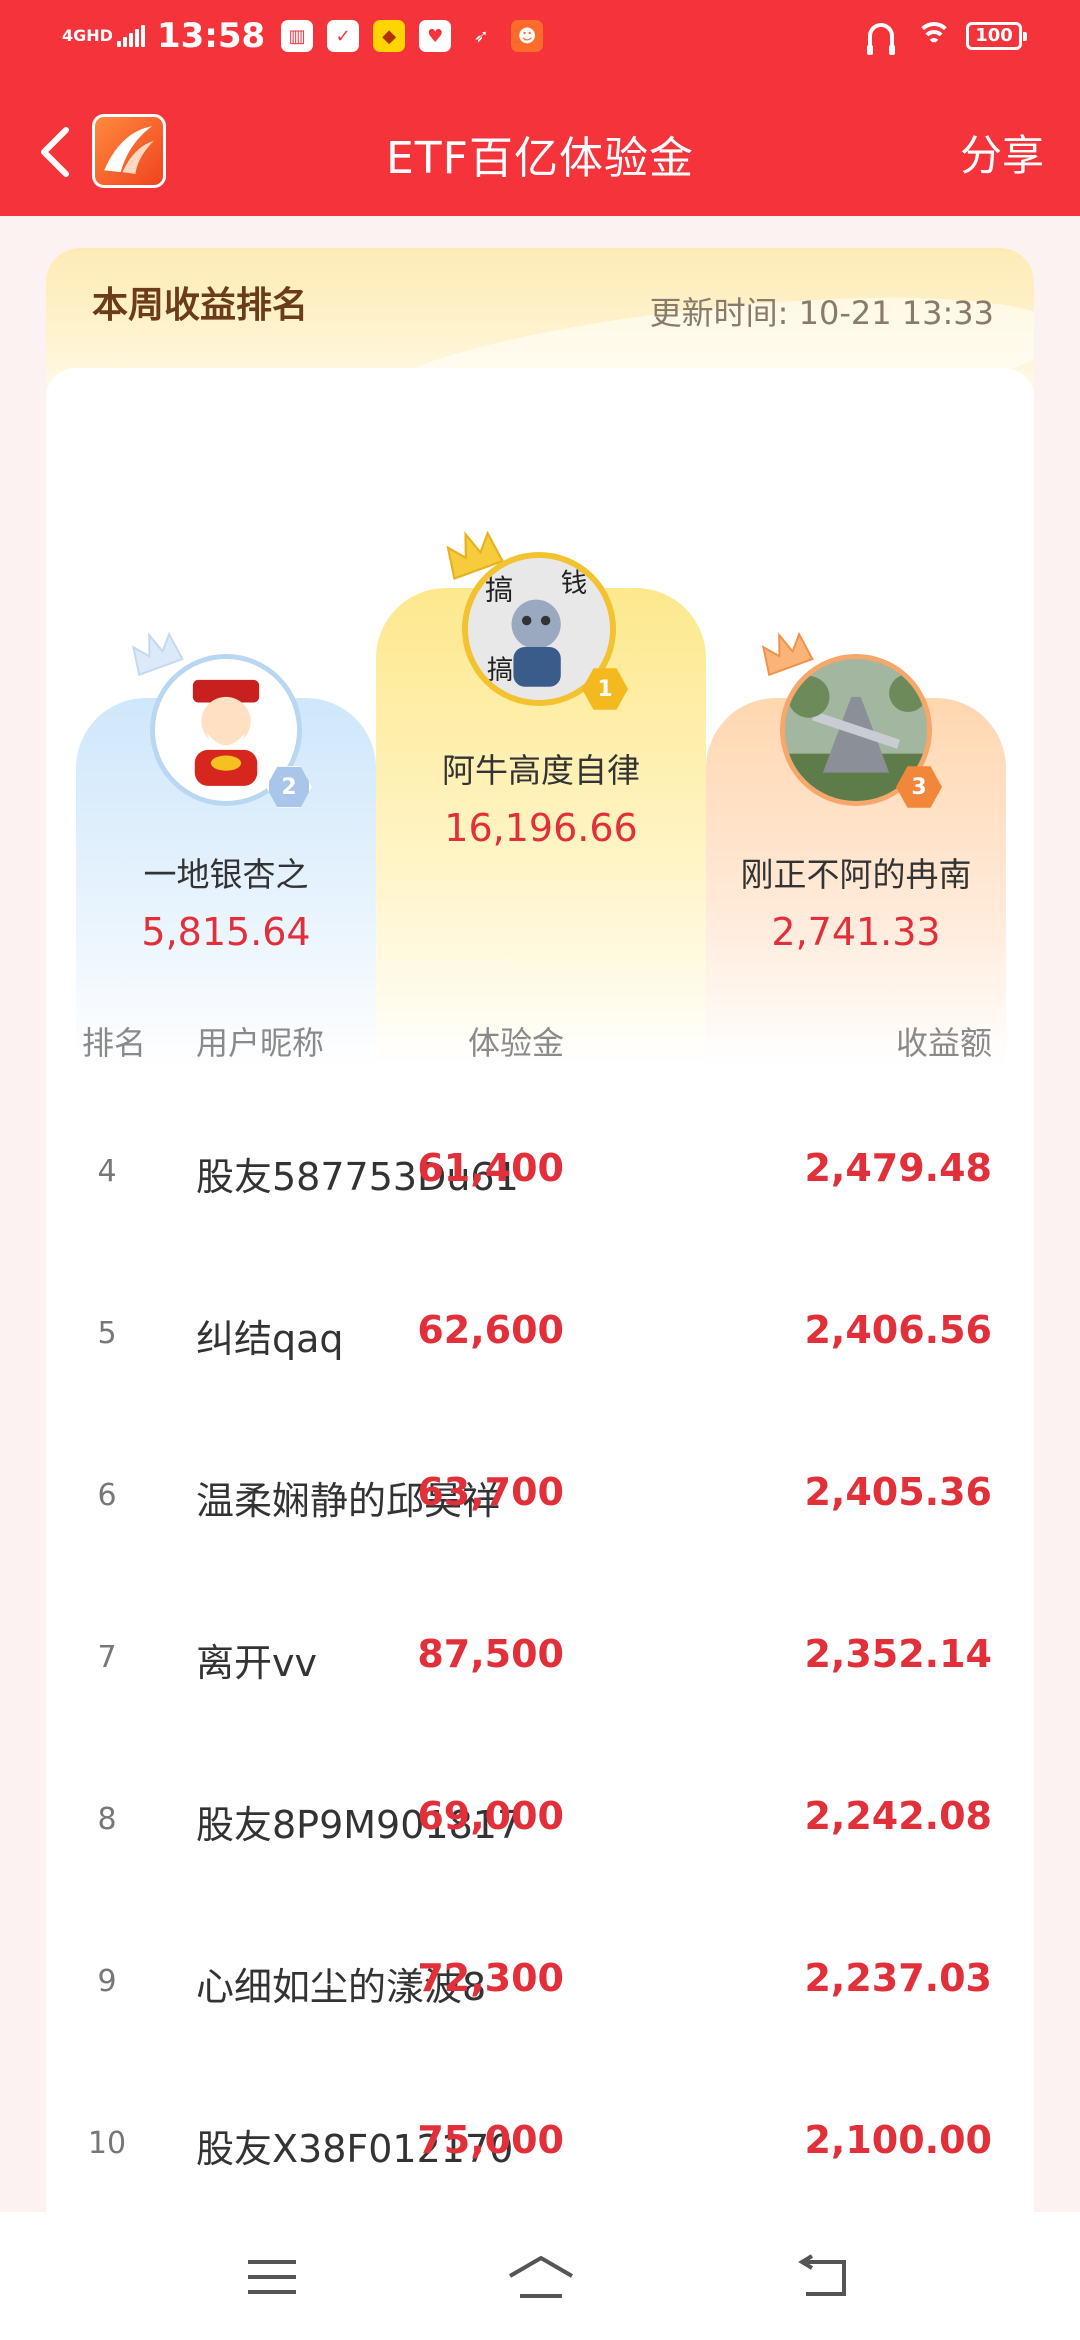 This screenshot has width=1080, height=2340. I want to click on update-value: 10-21 13:33, so click(896, 313).